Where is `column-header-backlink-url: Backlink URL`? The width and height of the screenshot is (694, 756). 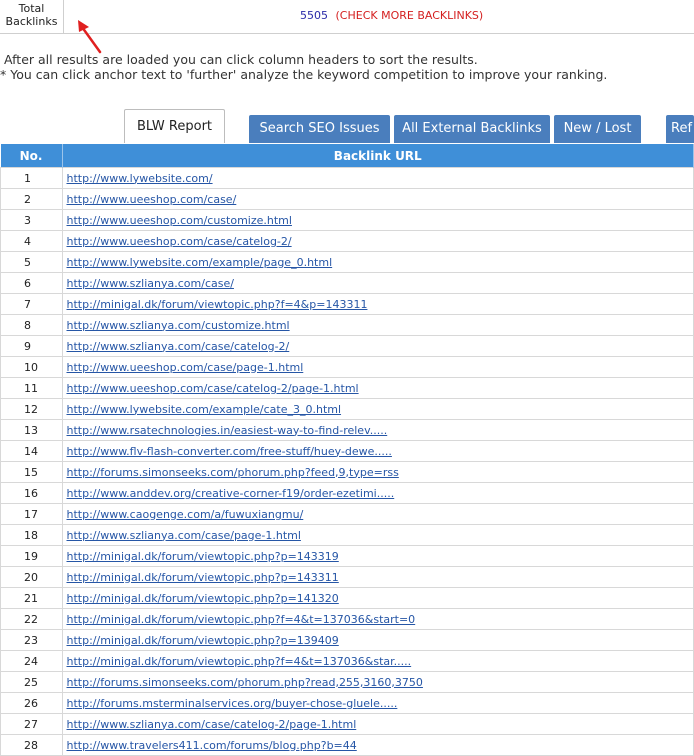 column-header-backlink-url: Backlink URL is located at coordinates (378, 156).